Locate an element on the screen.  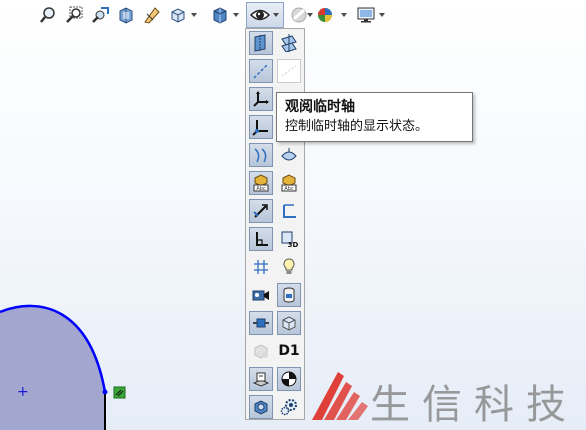
apply-scene-icon is located at coordinates (325, 15).